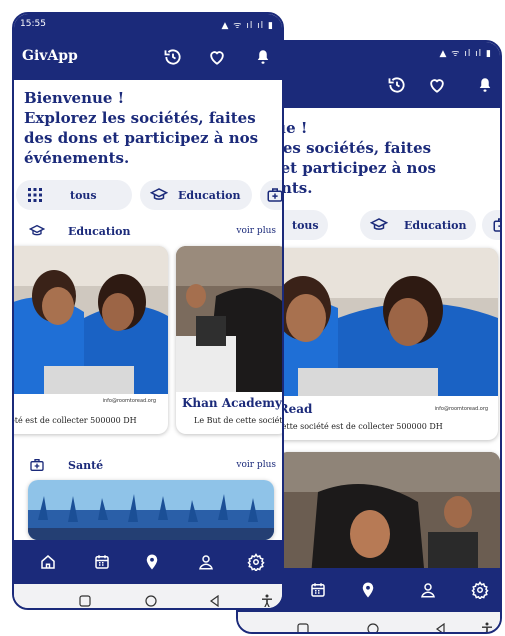 The image size is (505, 636). What do you see at coordinates (48, 562) in the screenshot?
I see `home-icon` at bounding box center [48, 562].